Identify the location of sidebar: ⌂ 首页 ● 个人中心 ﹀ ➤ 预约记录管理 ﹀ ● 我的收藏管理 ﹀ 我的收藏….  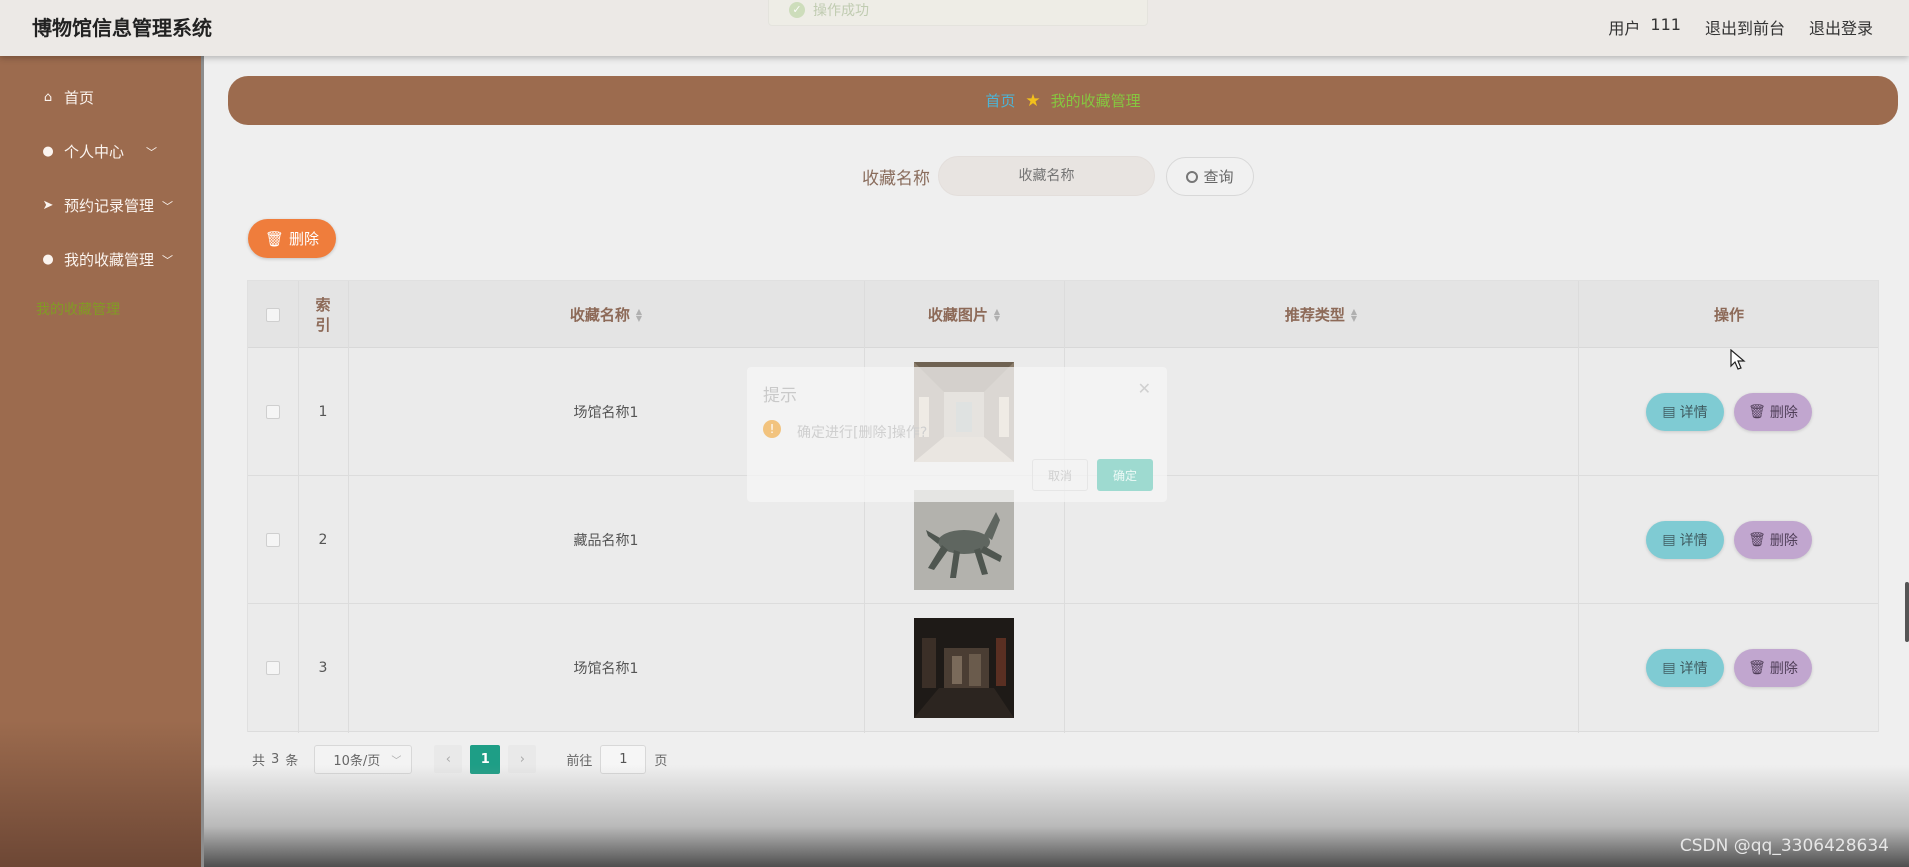
(102, 461).